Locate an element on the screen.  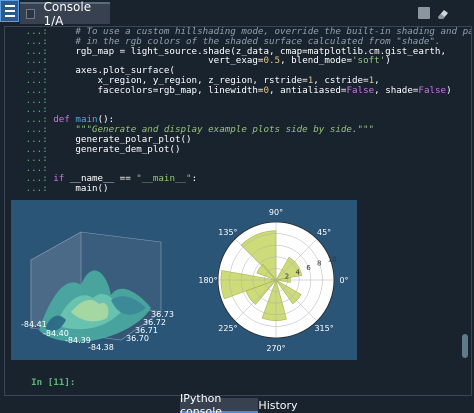
surface-x-tick: -84.38 is located at coordinates (101, 347).